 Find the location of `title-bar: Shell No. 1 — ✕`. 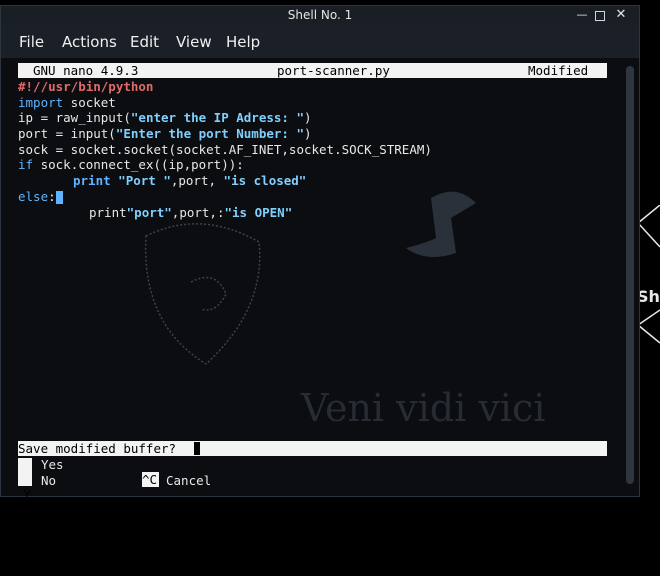

title-bar: Shell No. 1 — ✕ is located at coordinates (320, 16).